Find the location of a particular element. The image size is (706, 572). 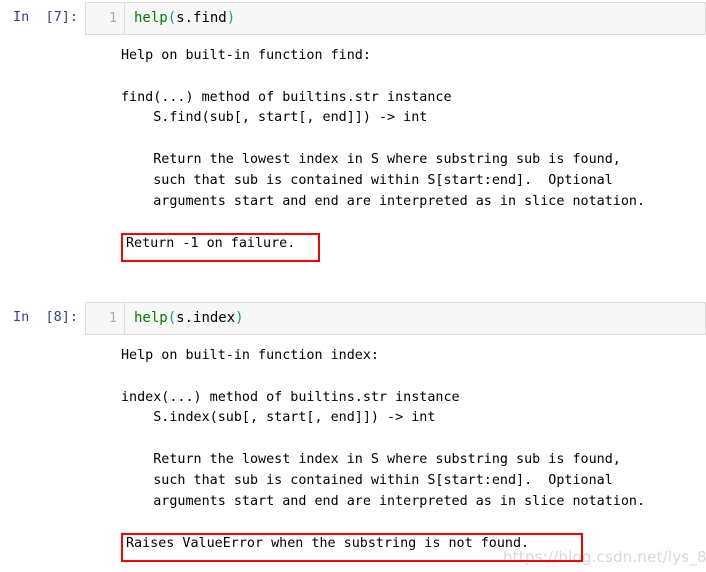

line-number-gutter-8: 1 is located at coordinates (105, 318).